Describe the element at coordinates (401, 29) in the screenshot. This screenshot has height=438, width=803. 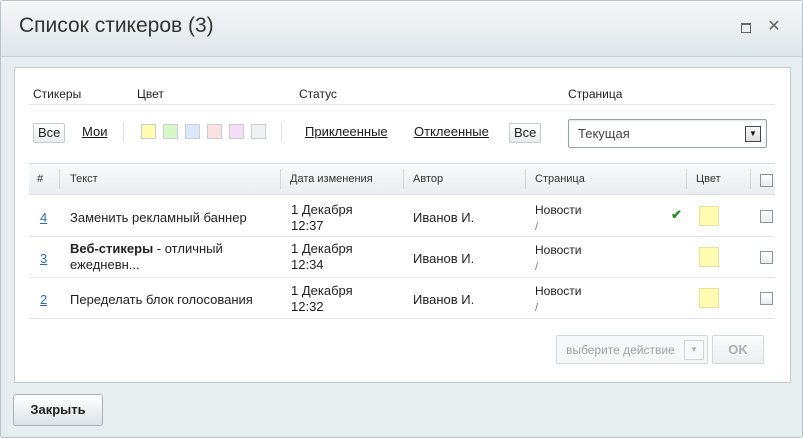
I see `dialog-titlebar: Список стикеров (3) ✕` at that location.